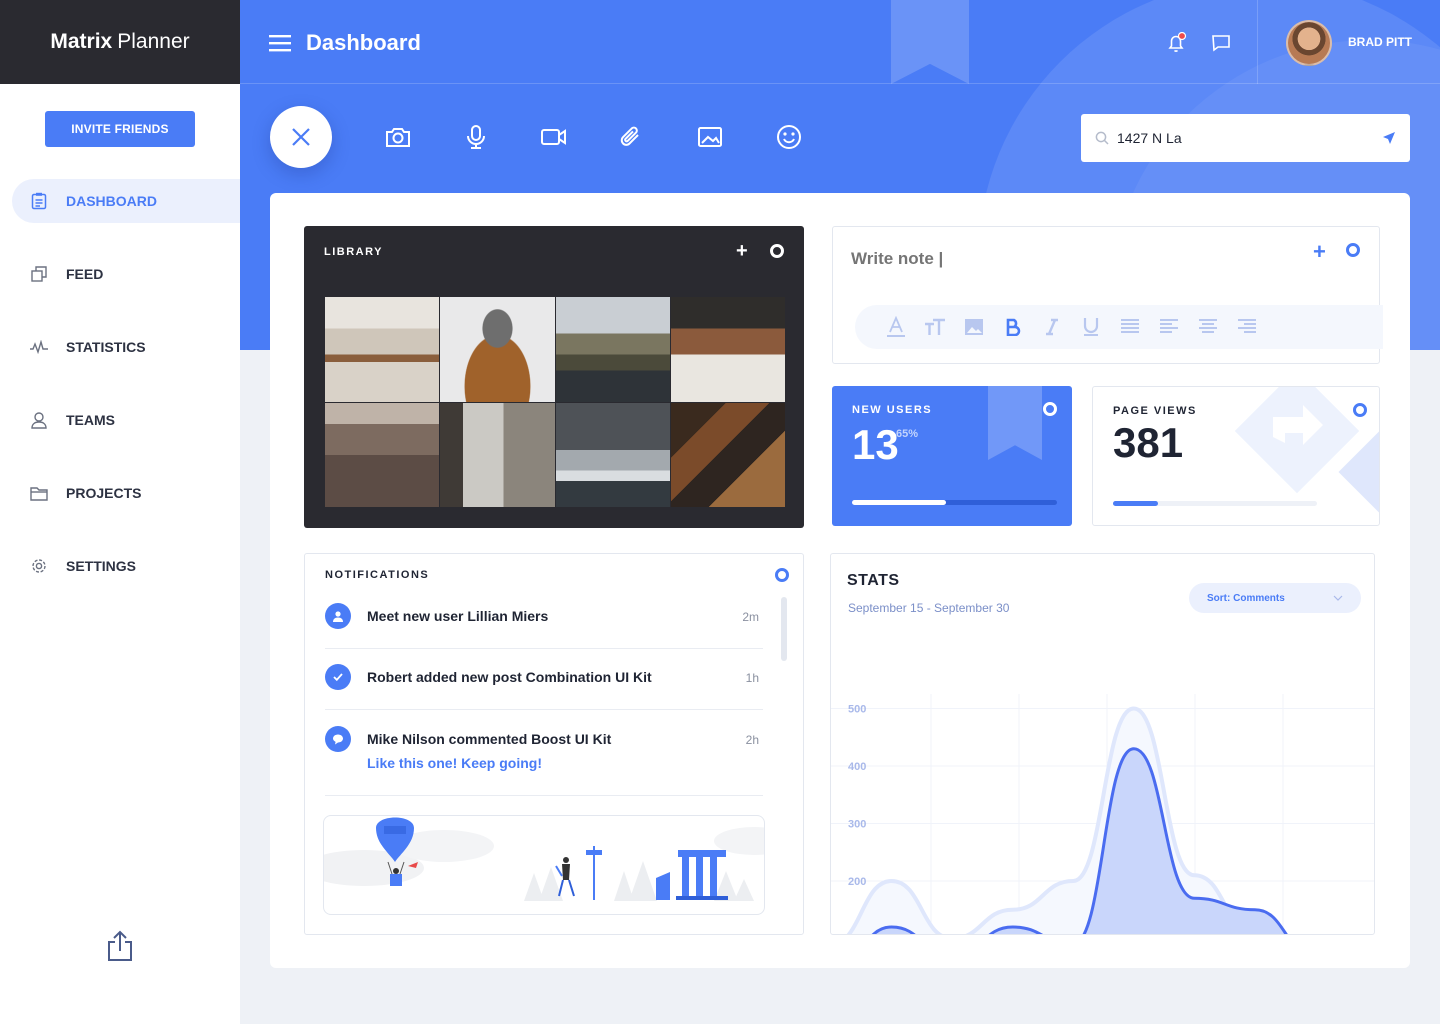 The height and width of the screenshot is (1024, 1440). I want to click on new-users-percent: 65%, so click(907, 434).